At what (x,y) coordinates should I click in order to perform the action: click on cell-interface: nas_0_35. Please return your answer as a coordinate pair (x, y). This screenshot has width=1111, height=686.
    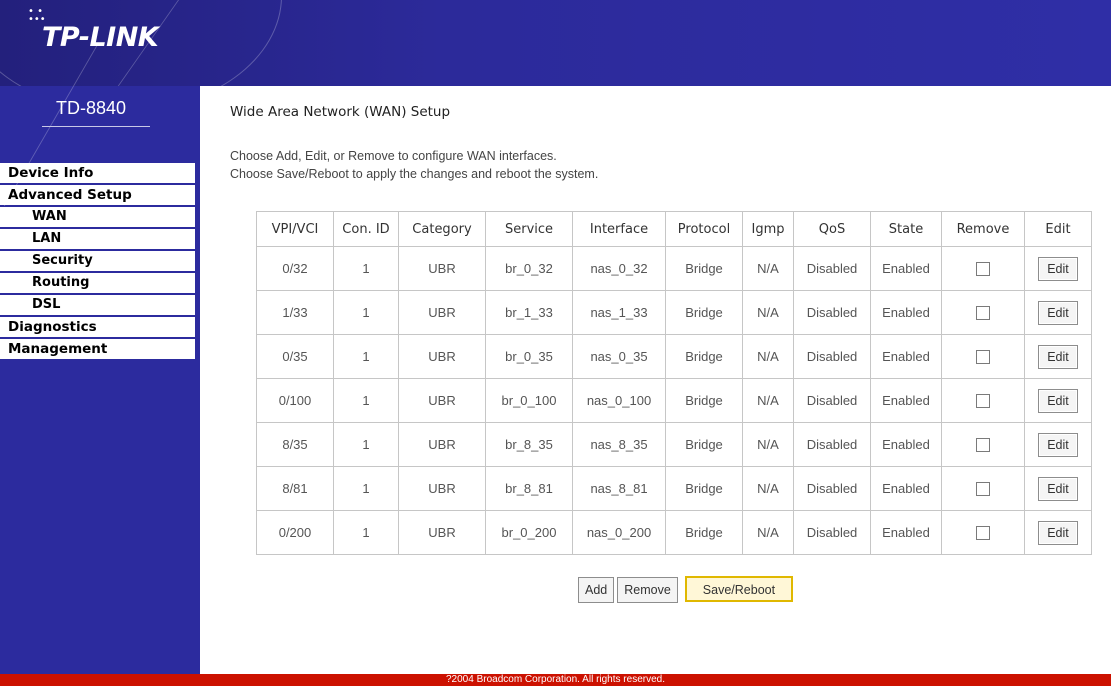
    Looking at the image, I should click on (619, 356).